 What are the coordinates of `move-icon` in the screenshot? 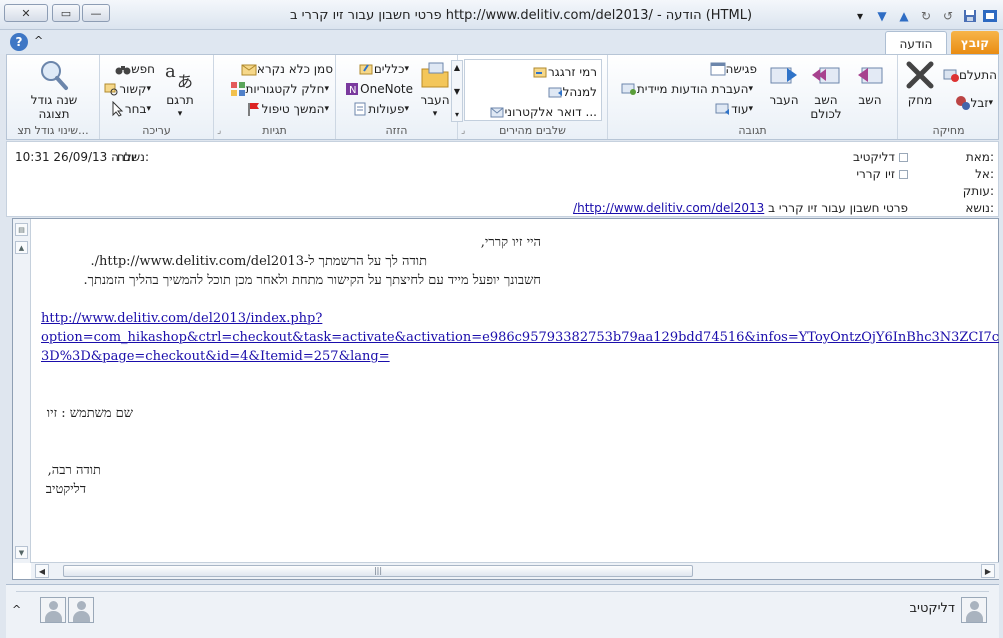 It's located at (435, 75).